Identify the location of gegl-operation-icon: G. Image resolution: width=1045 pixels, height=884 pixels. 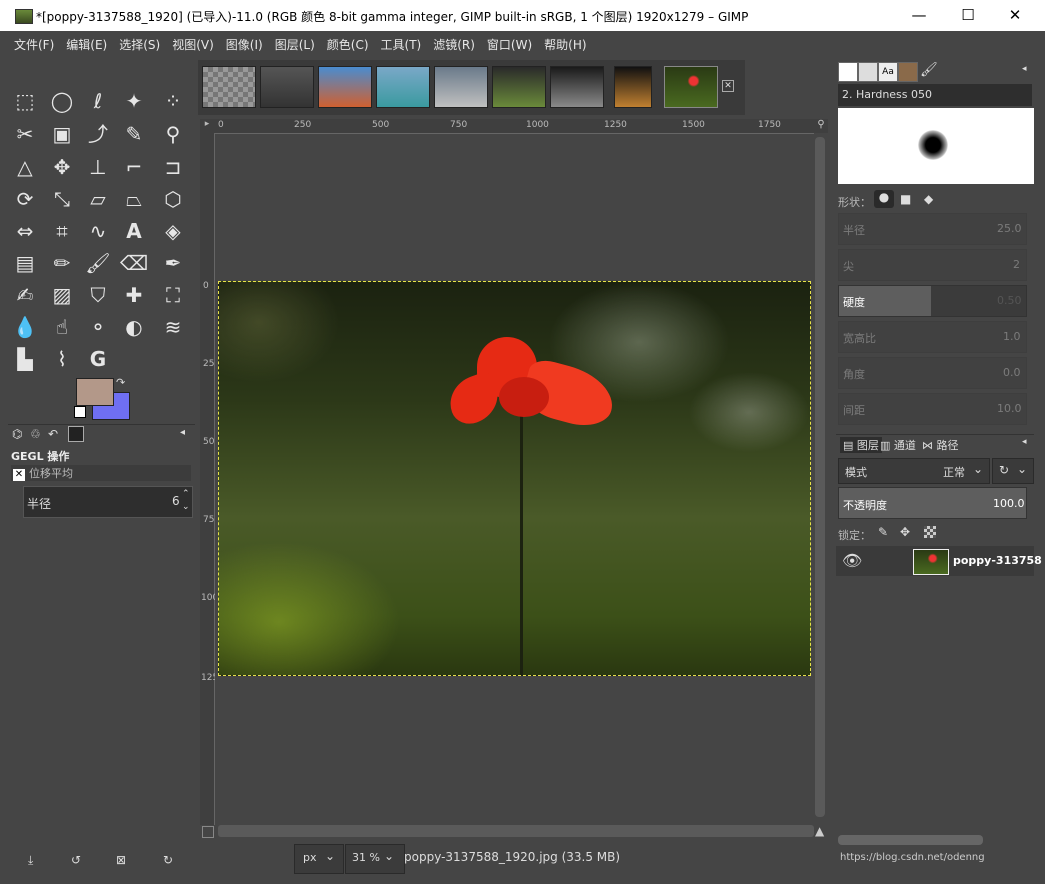
(98, 359).